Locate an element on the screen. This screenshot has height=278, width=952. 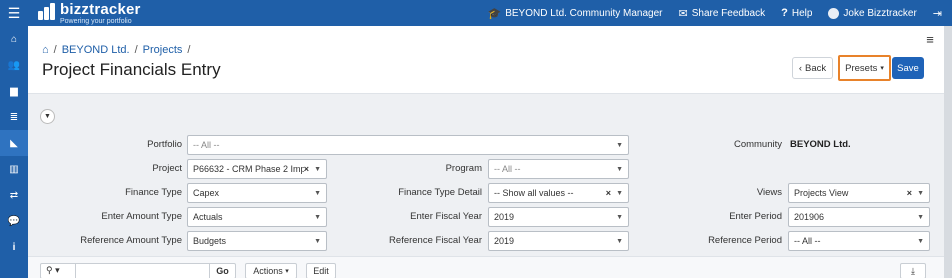
logout-button: ⇥ is located at coordinates (937, 13).